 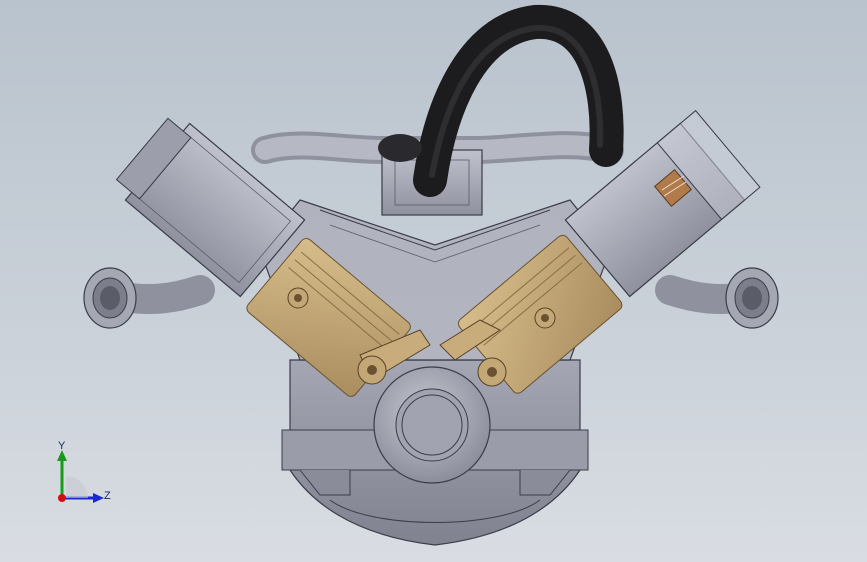 I want to click on triad-z-label: Z, so click(x=107, y=496).